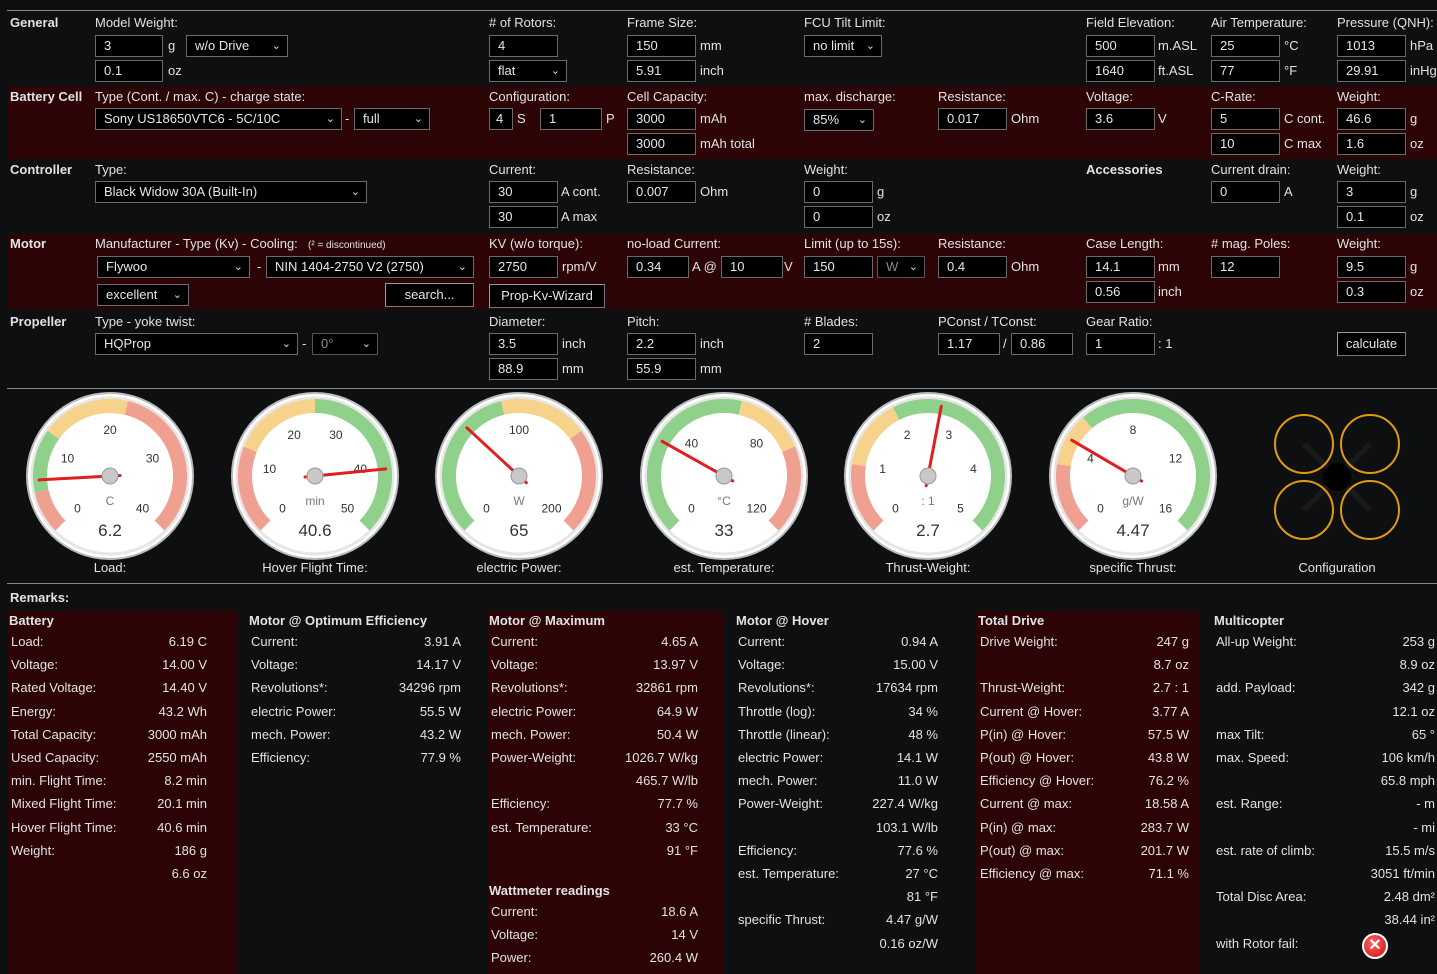  Describe the element at coordinates (523, 344) in the screenshot. I see `diameter-inch-input: 3.5` at that location.